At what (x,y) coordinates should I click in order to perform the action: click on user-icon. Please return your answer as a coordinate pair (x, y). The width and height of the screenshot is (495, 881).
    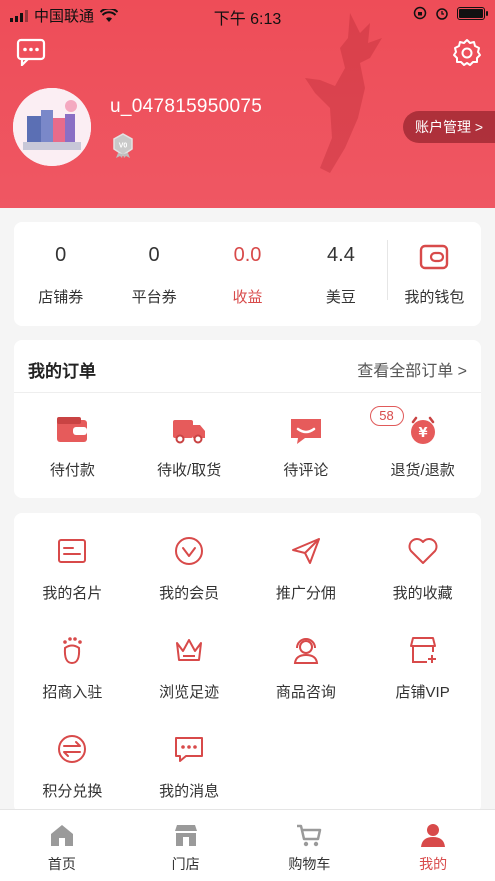
    Looking at the image, I should click on (433, 835).